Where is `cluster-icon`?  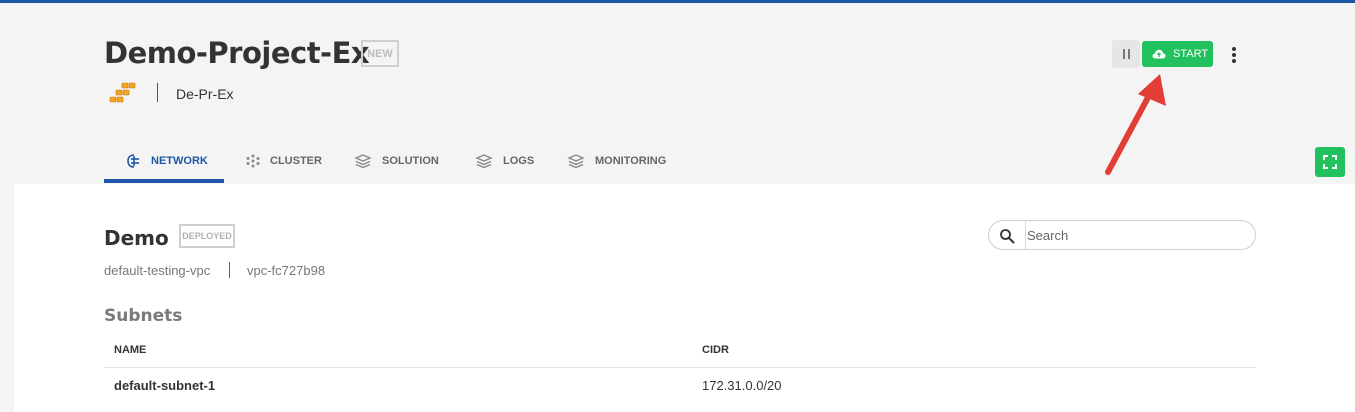
cluster-icon is located at coordinates (253, 161).